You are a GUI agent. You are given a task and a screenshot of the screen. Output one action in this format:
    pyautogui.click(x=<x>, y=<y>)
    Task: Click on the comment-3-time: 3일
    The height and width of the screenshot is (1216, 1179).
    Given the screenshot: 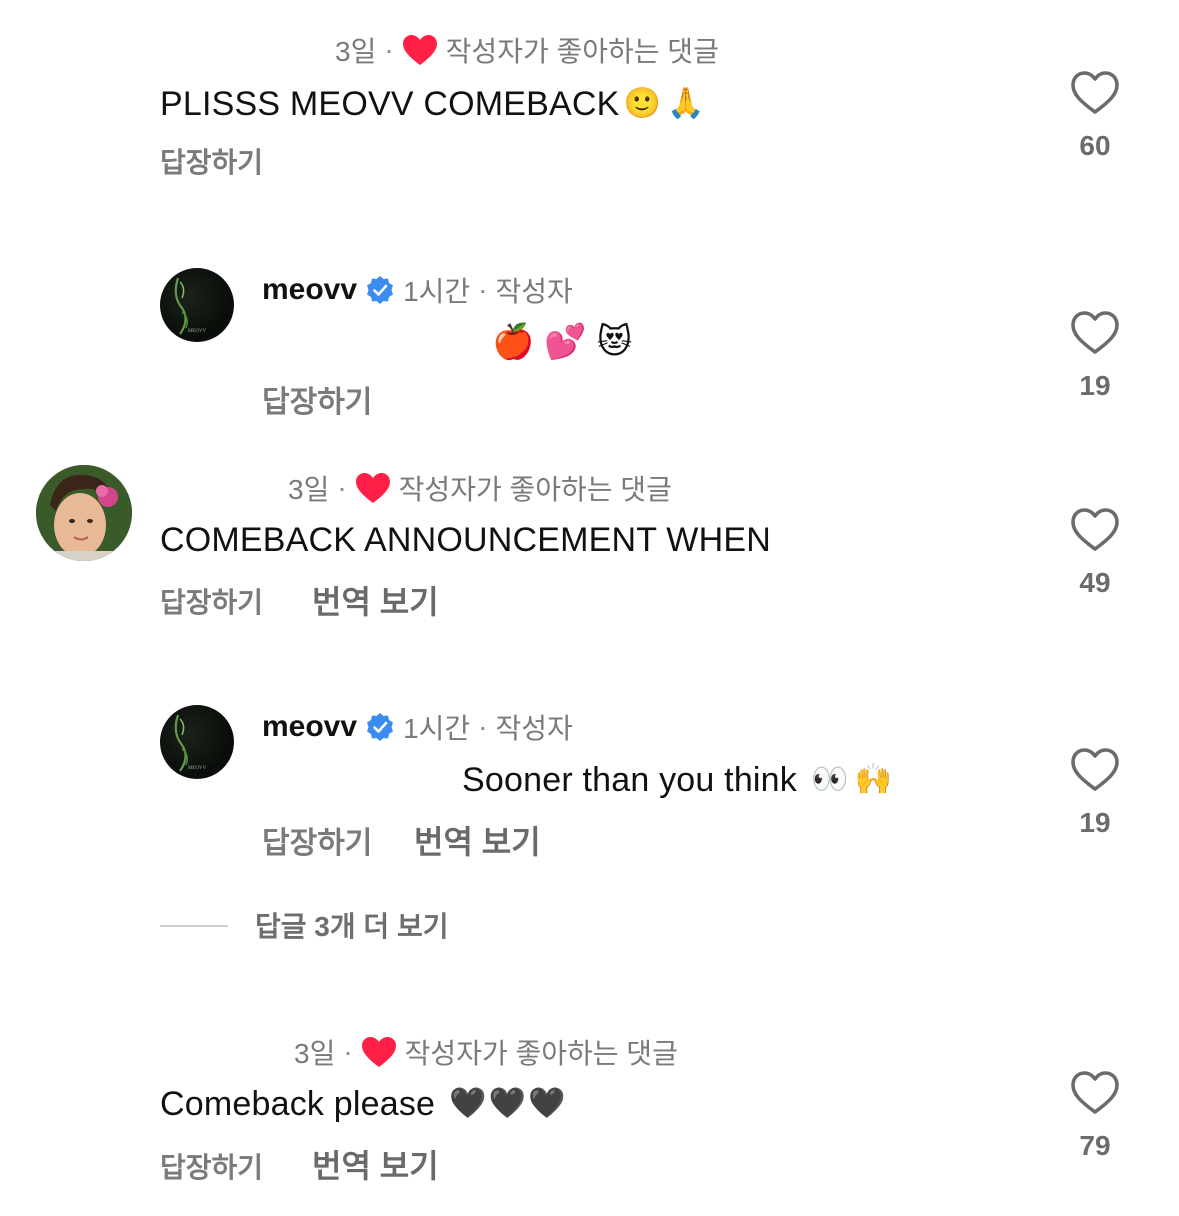 What is the action you would take?
    pyautogui.click(x=309, y=489)
    